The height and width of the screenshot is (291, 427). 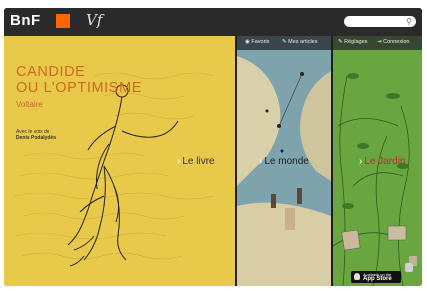 I want to click on vf-logo: Vf, so click(x=94, y=20).